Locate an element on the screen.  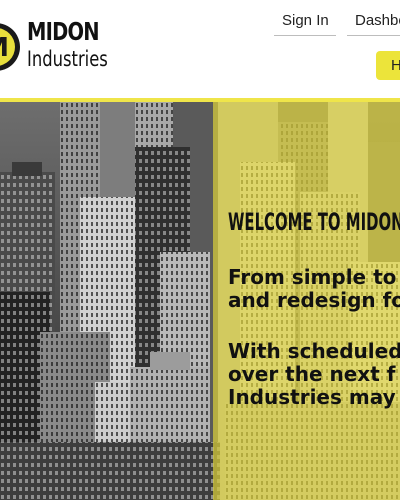
hero-paragraph-2-line-2: over the next f is located at coordinates (312, 374).